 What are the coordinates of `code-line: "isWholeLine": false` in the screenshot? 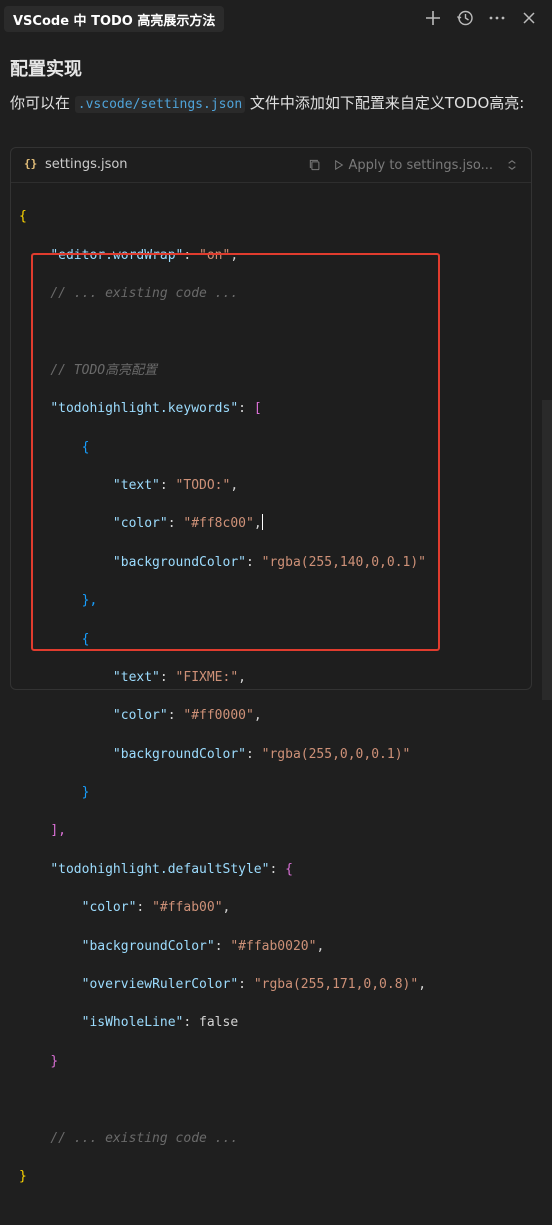 It's located at (222, 1022).